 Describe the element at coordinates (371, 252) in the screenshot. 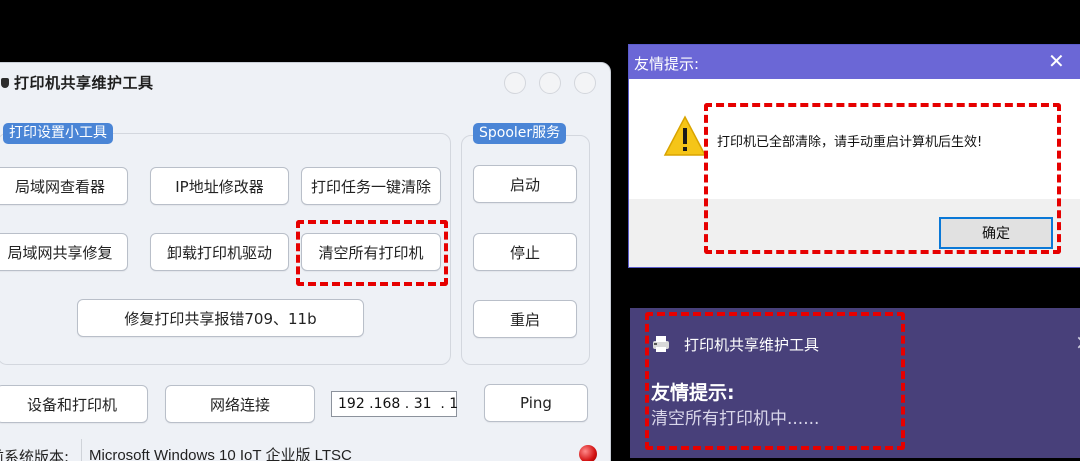

I see `clear-all-printers-button: 清空所有打印机` at that location.